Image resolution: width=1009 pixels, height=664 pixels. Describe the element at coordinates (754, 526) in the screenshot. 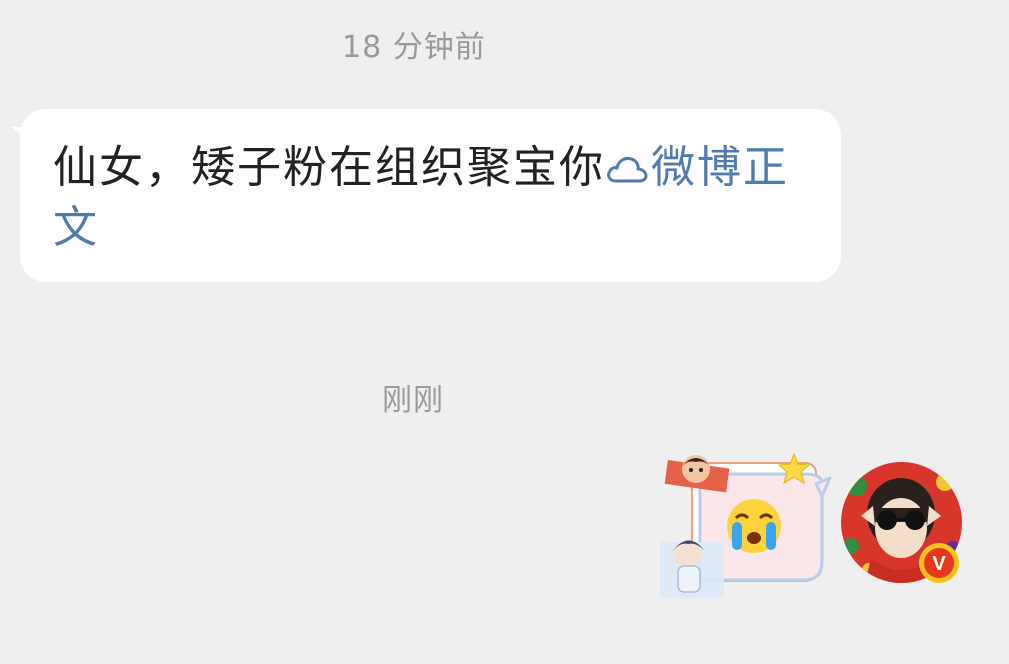

I see `crying-face-emoji` at that location.